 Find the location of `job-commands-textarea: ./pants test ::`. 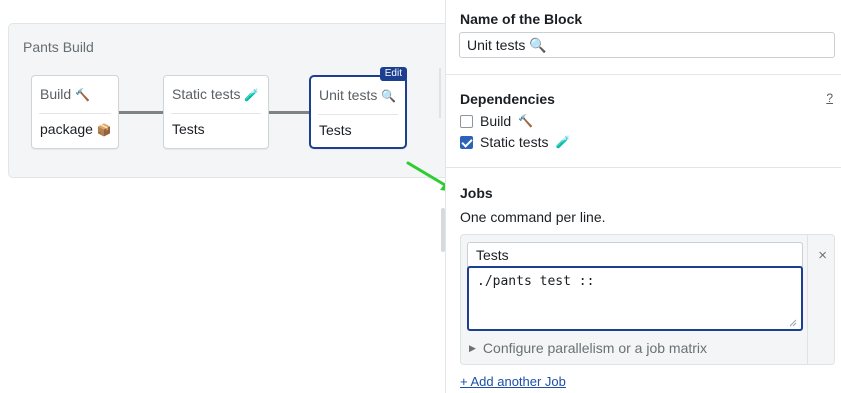

job-commands-textarea: ./pants test :: is located at coordinates (635, 298).